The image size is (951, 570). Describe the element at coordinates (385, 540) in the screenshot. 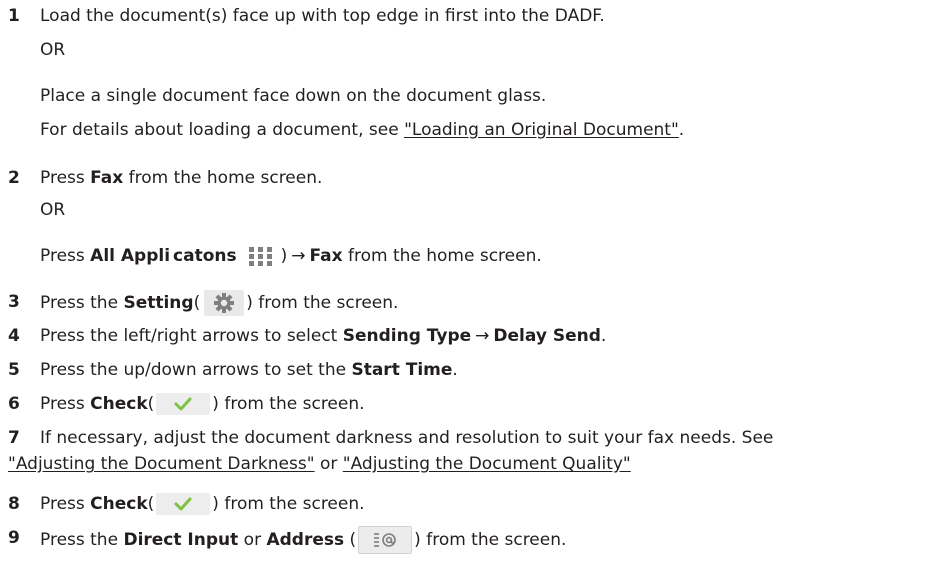

I see `address-book-icon` at that location.